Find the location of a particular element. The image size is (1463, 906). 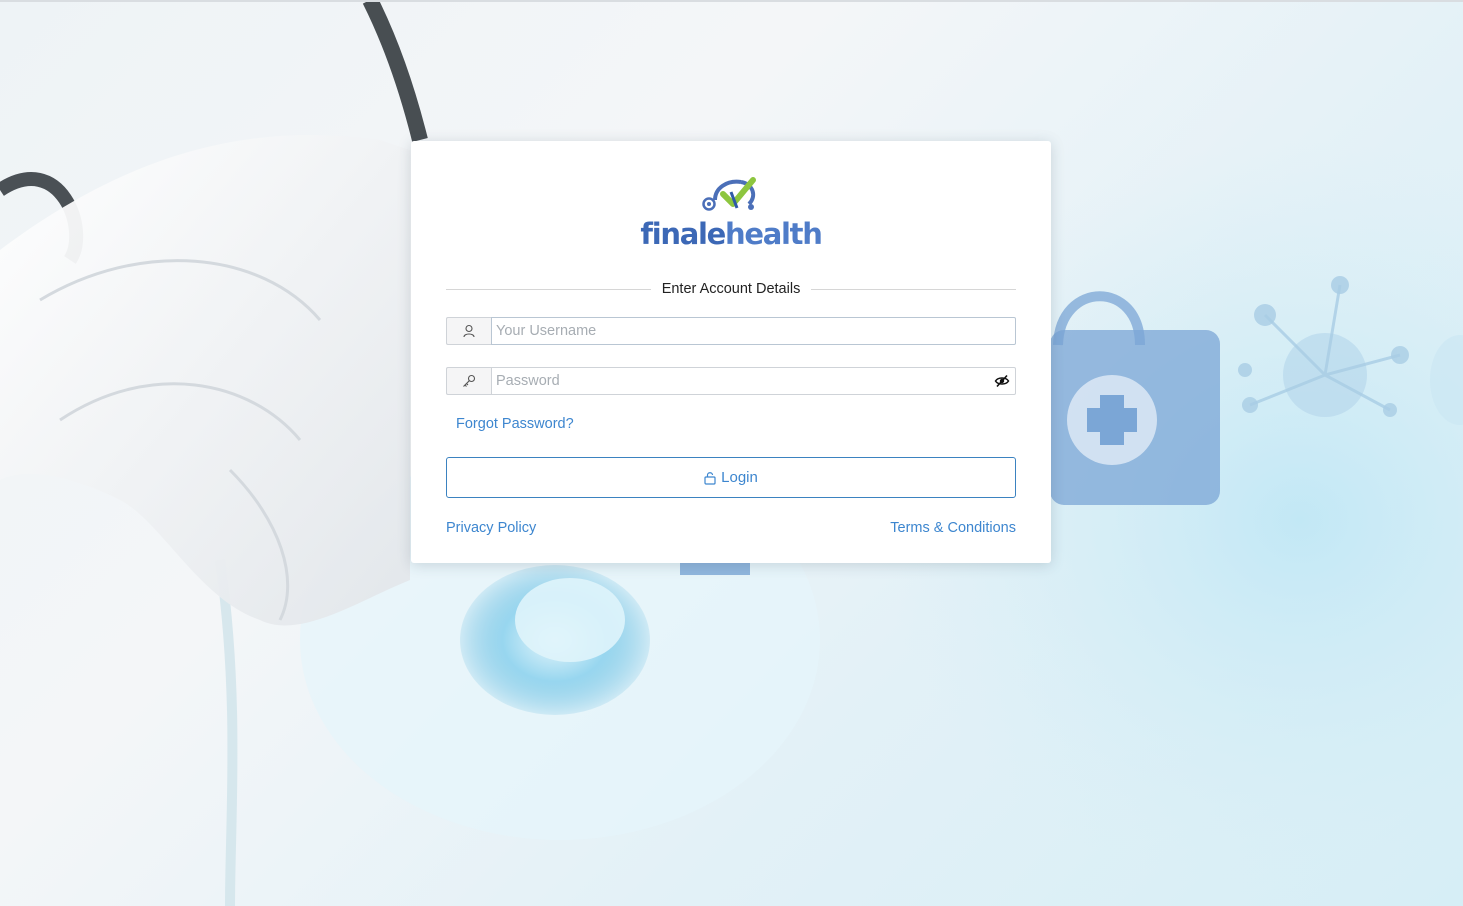

user-icon is located at coordinates (469, 331).